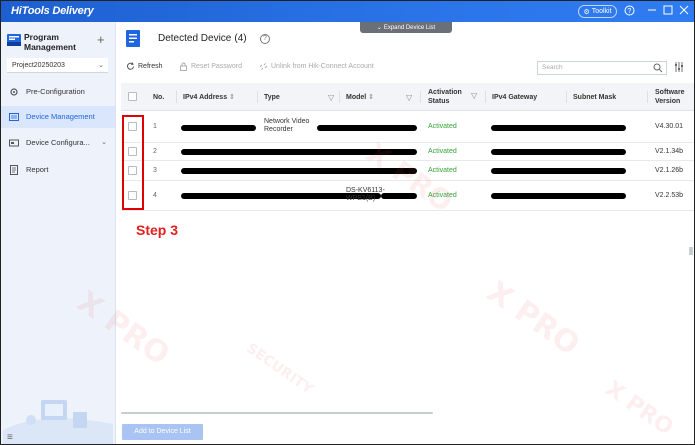 This screenshot has height=445, width=695. I want to click on horizontal-scrollbar, so click(277, 413).